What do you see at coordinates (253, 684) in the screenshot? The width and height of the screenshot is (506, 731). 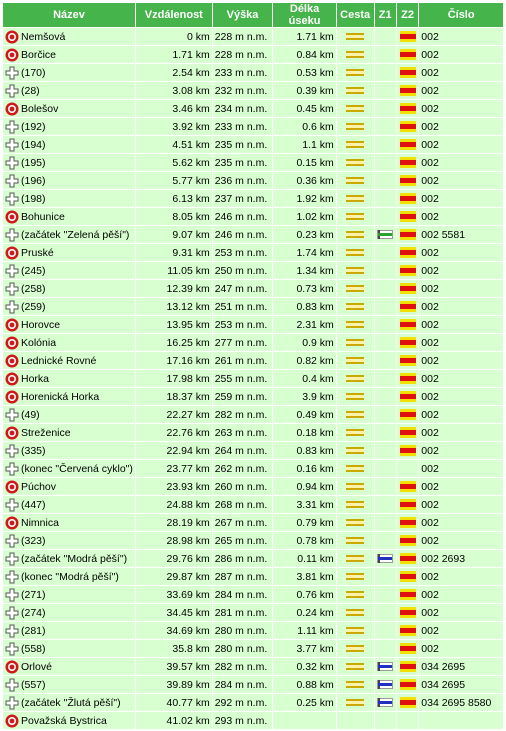 I see `table-row: (557) 39.89 km 284 m n.m. 0.88 km 034 2695` at bounding box center [253, 684].